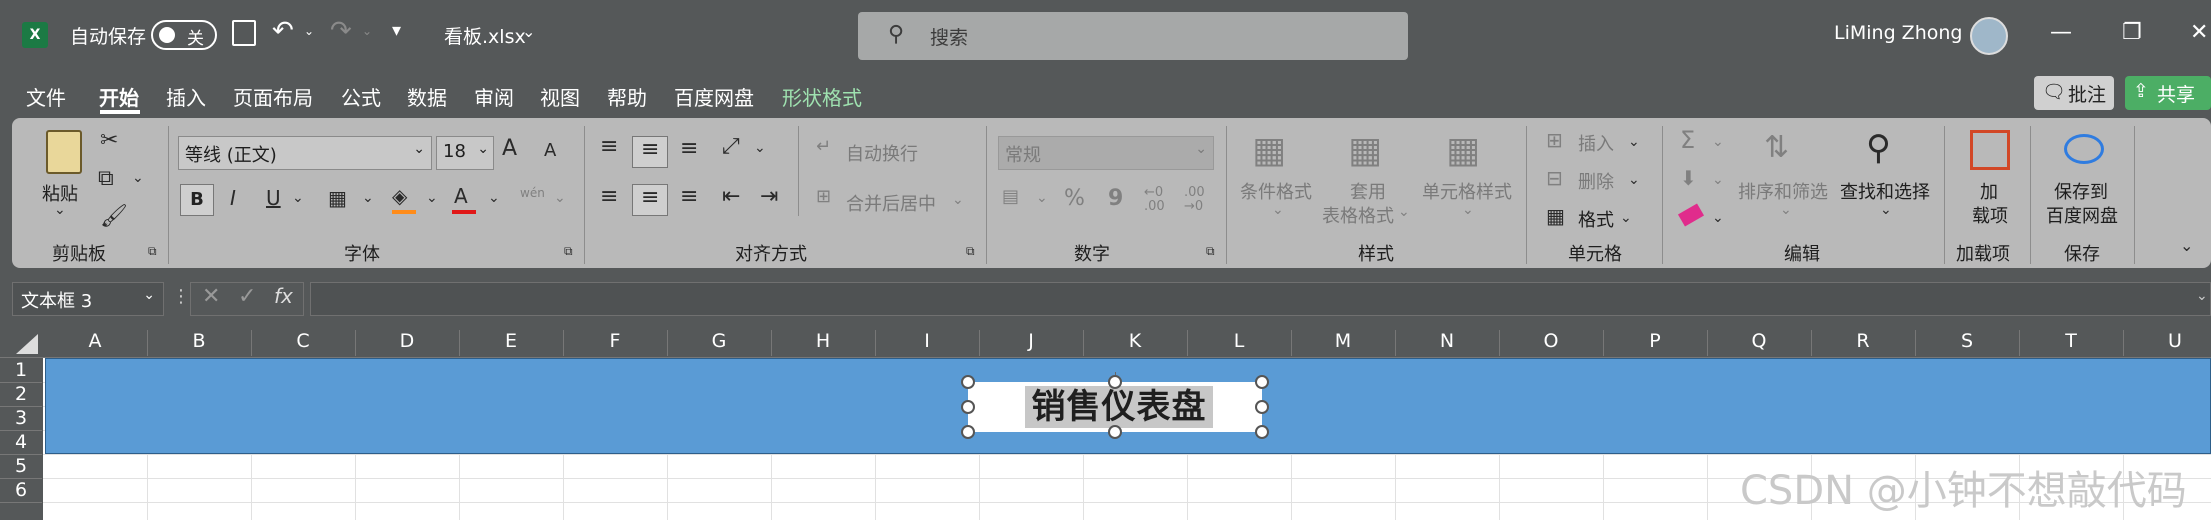 The width and height of the screenshot is (2211, 520). What do you see at coordinates (2061, 32) in the screenshot?
I see `minimize-icon: —` at bounding box center [2061, 32].